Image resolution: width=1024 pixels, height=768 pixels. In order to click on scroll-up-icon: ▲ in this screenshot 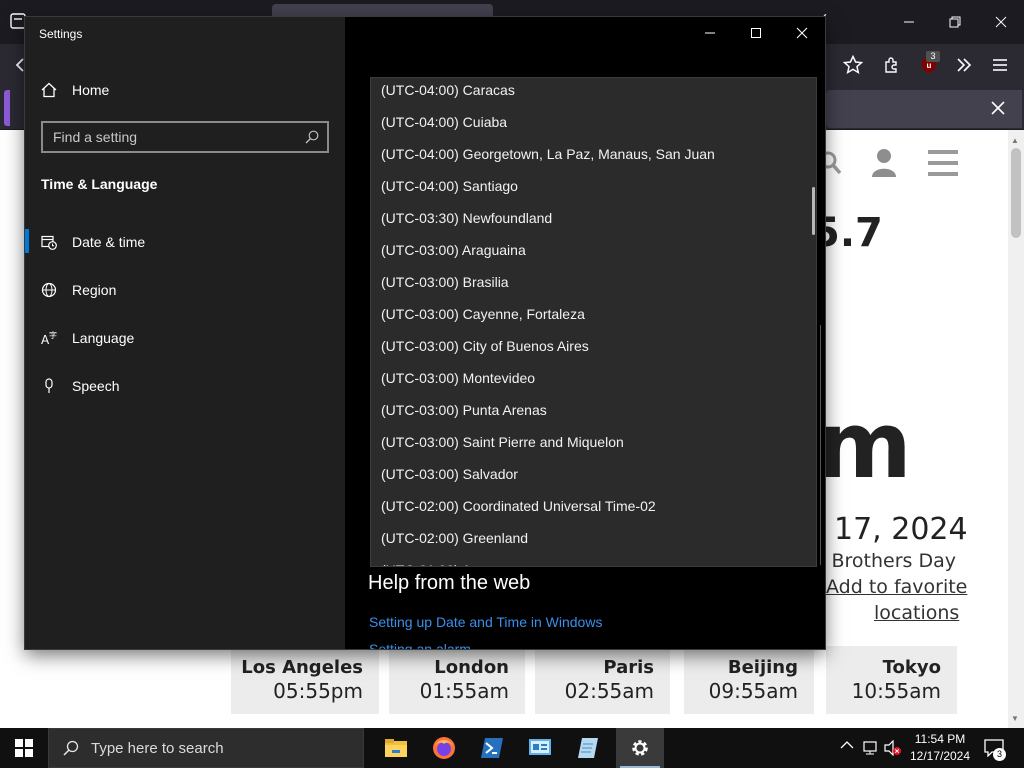, I will do `click(1015, 140)`.